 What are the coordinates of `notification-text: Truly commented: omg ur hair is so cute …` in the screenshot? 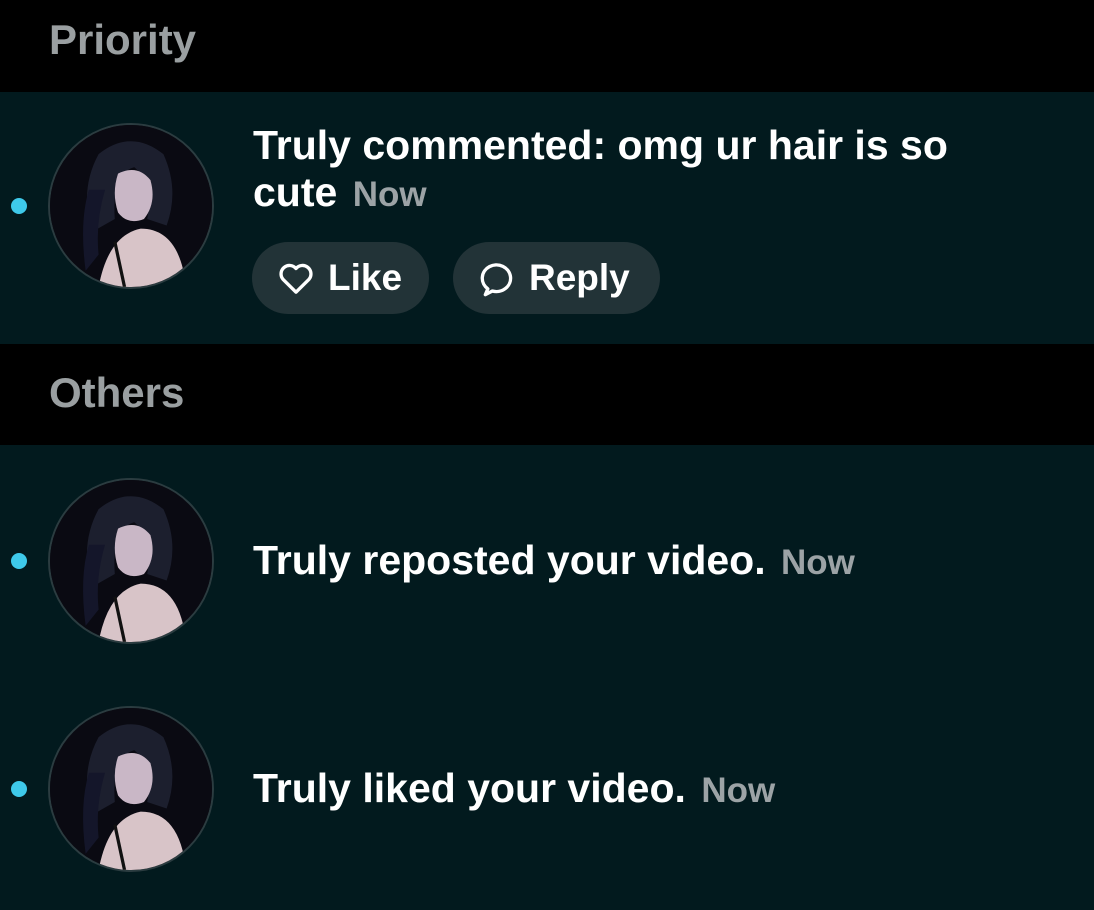 It's located at (638, 170).